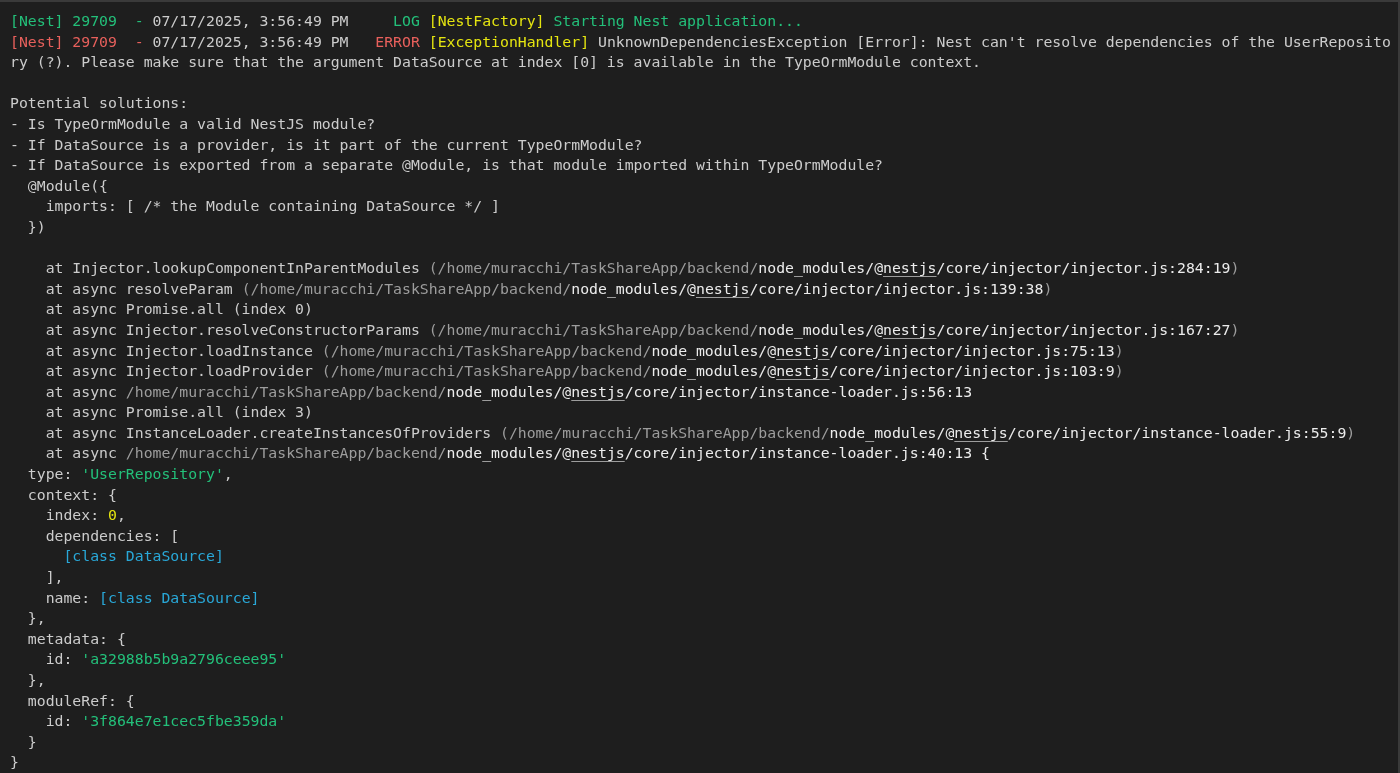  What do you see at coordinates (129, 474) in the screenshot?
I see `log-line: type: 'UserRepository',` at bounding box center [129, 474].